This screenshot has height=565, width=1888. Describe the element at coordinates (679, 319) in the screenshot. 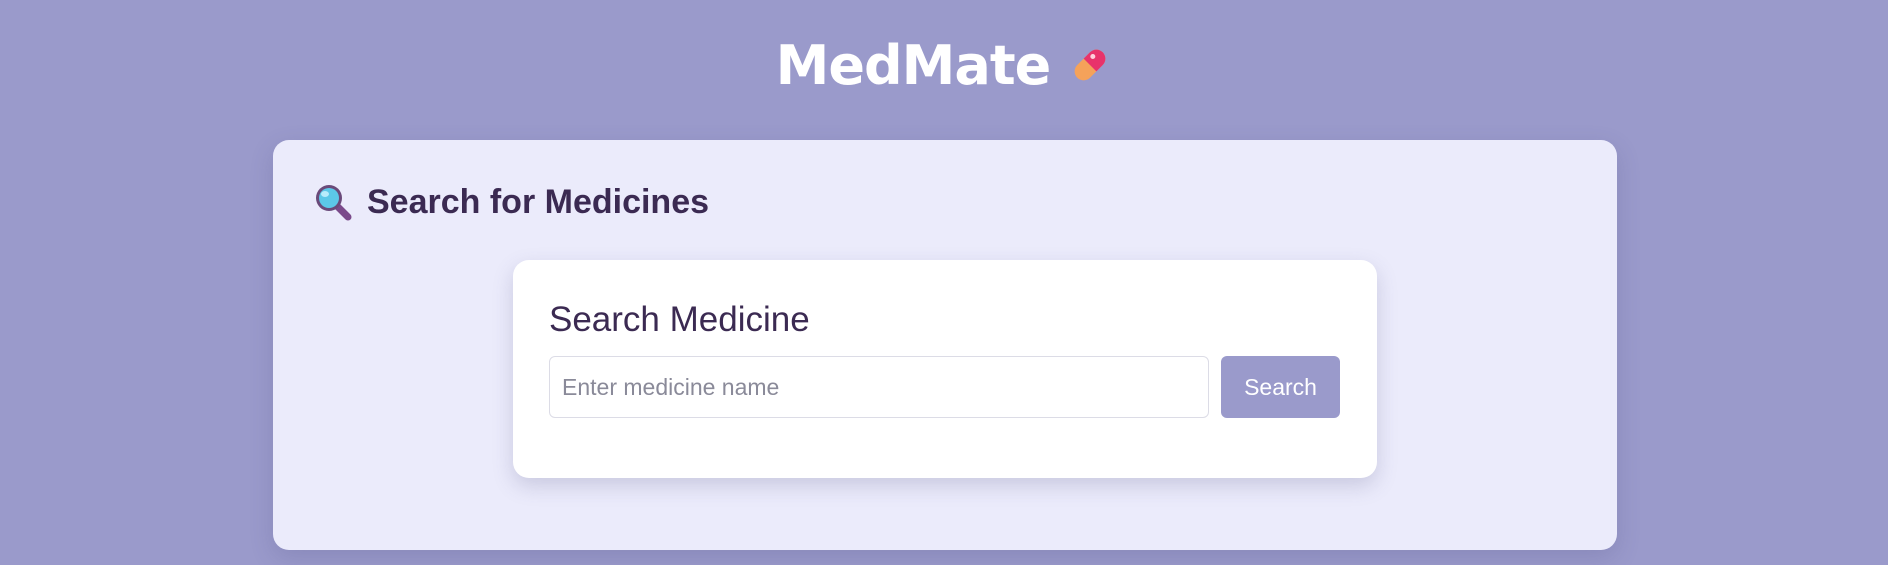

I see `search-card-title: Search Medicine` at that location.